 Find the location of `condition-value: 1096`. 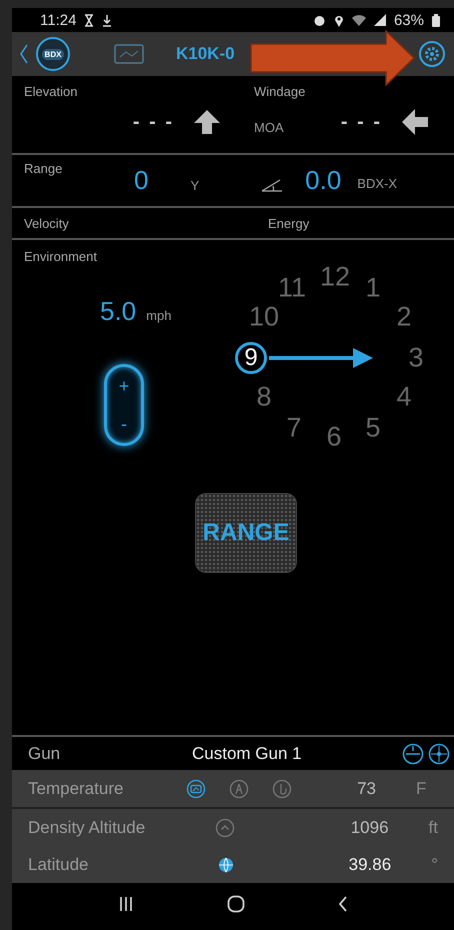

condition-value: 1096 is located at coordinates (361, 828).